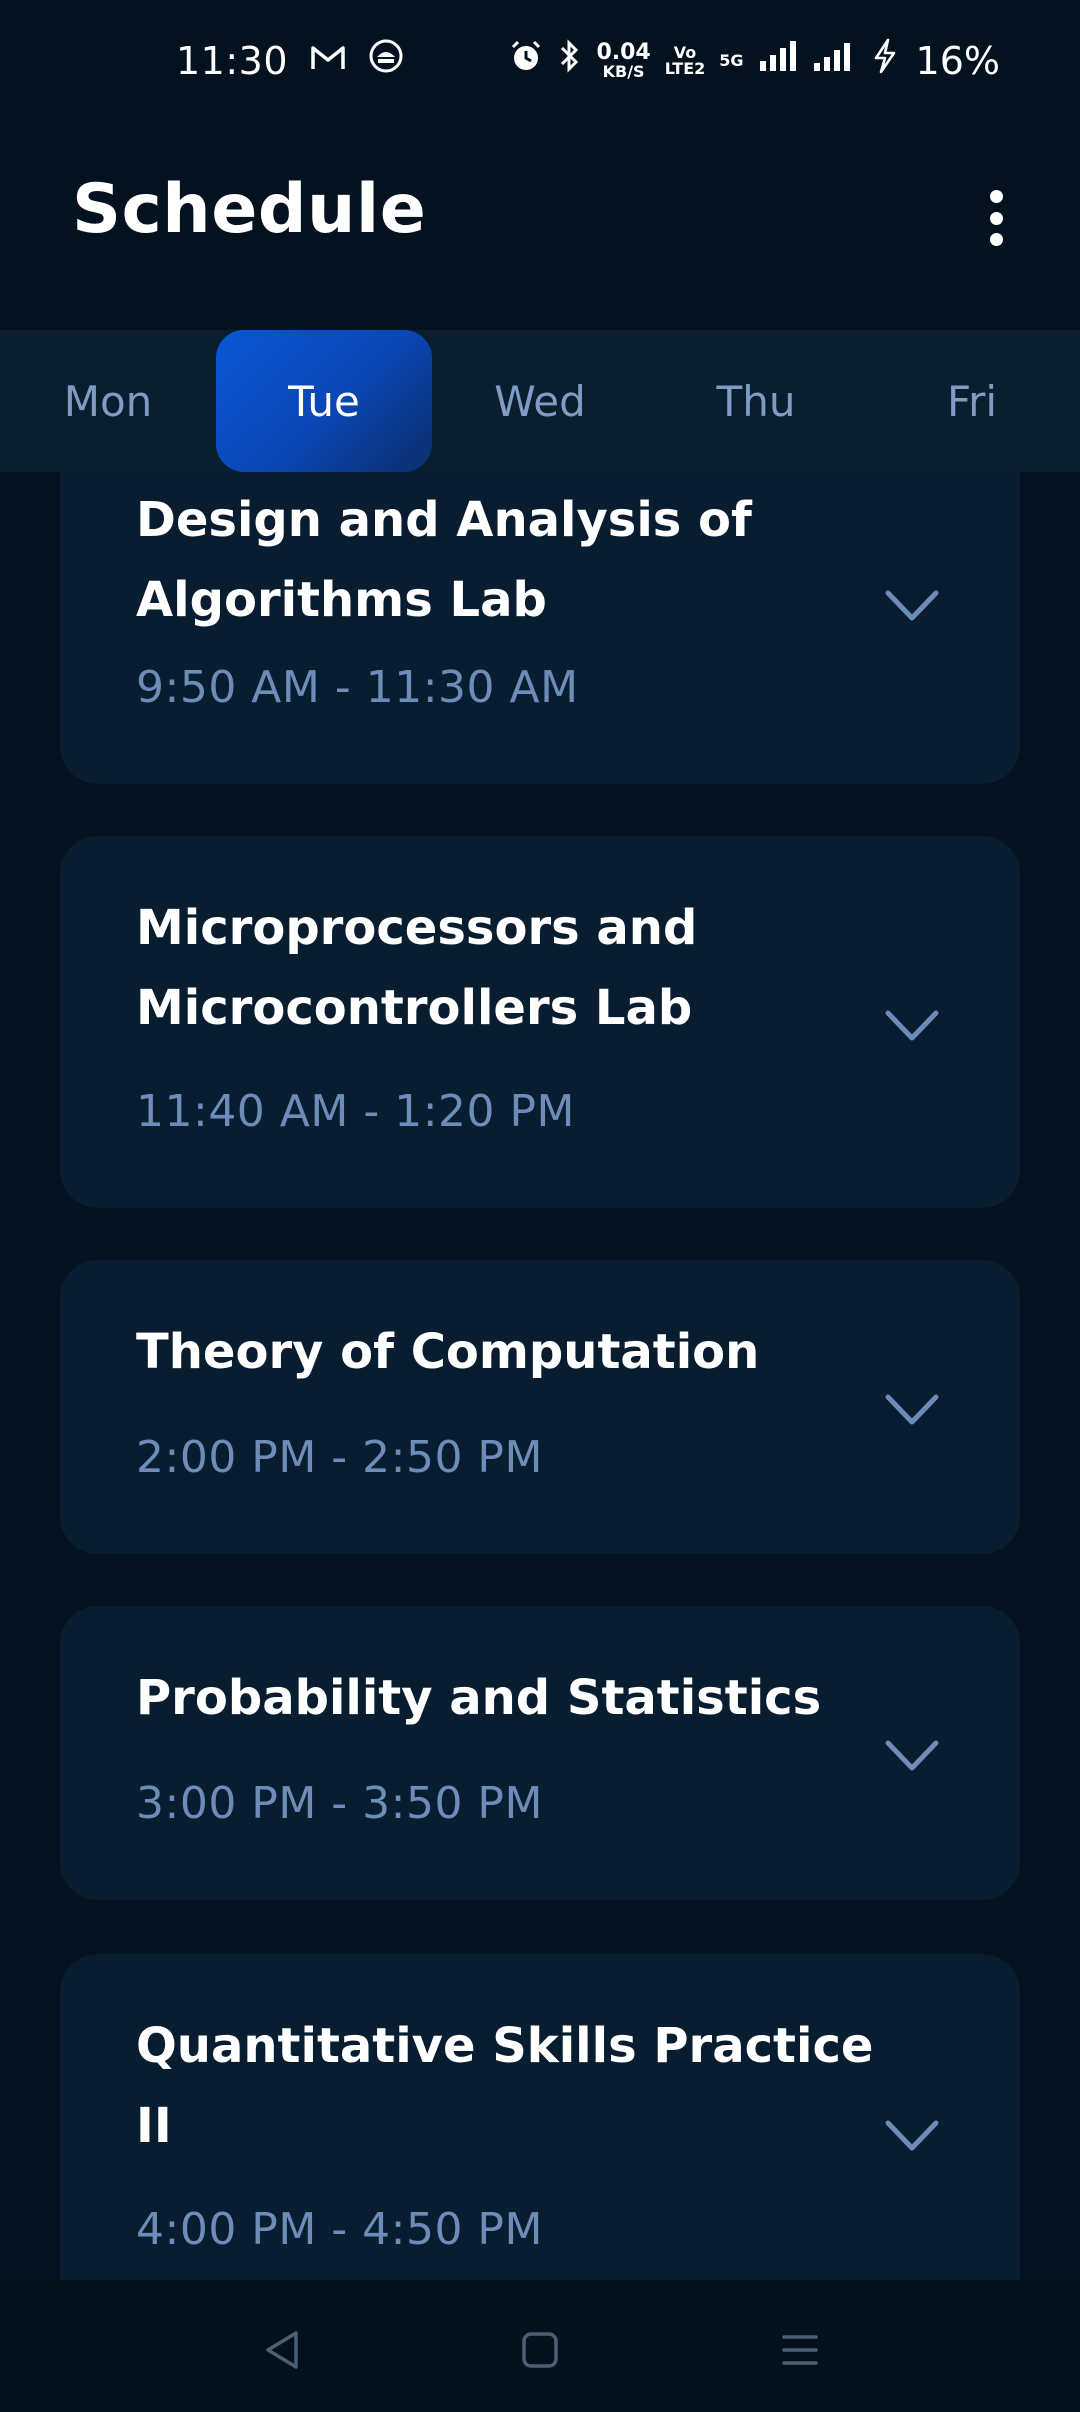  What do you see at coordinates (570, 60) in the screenshot?
I see `bluetooth-icon` at bounding box center [570, 60].